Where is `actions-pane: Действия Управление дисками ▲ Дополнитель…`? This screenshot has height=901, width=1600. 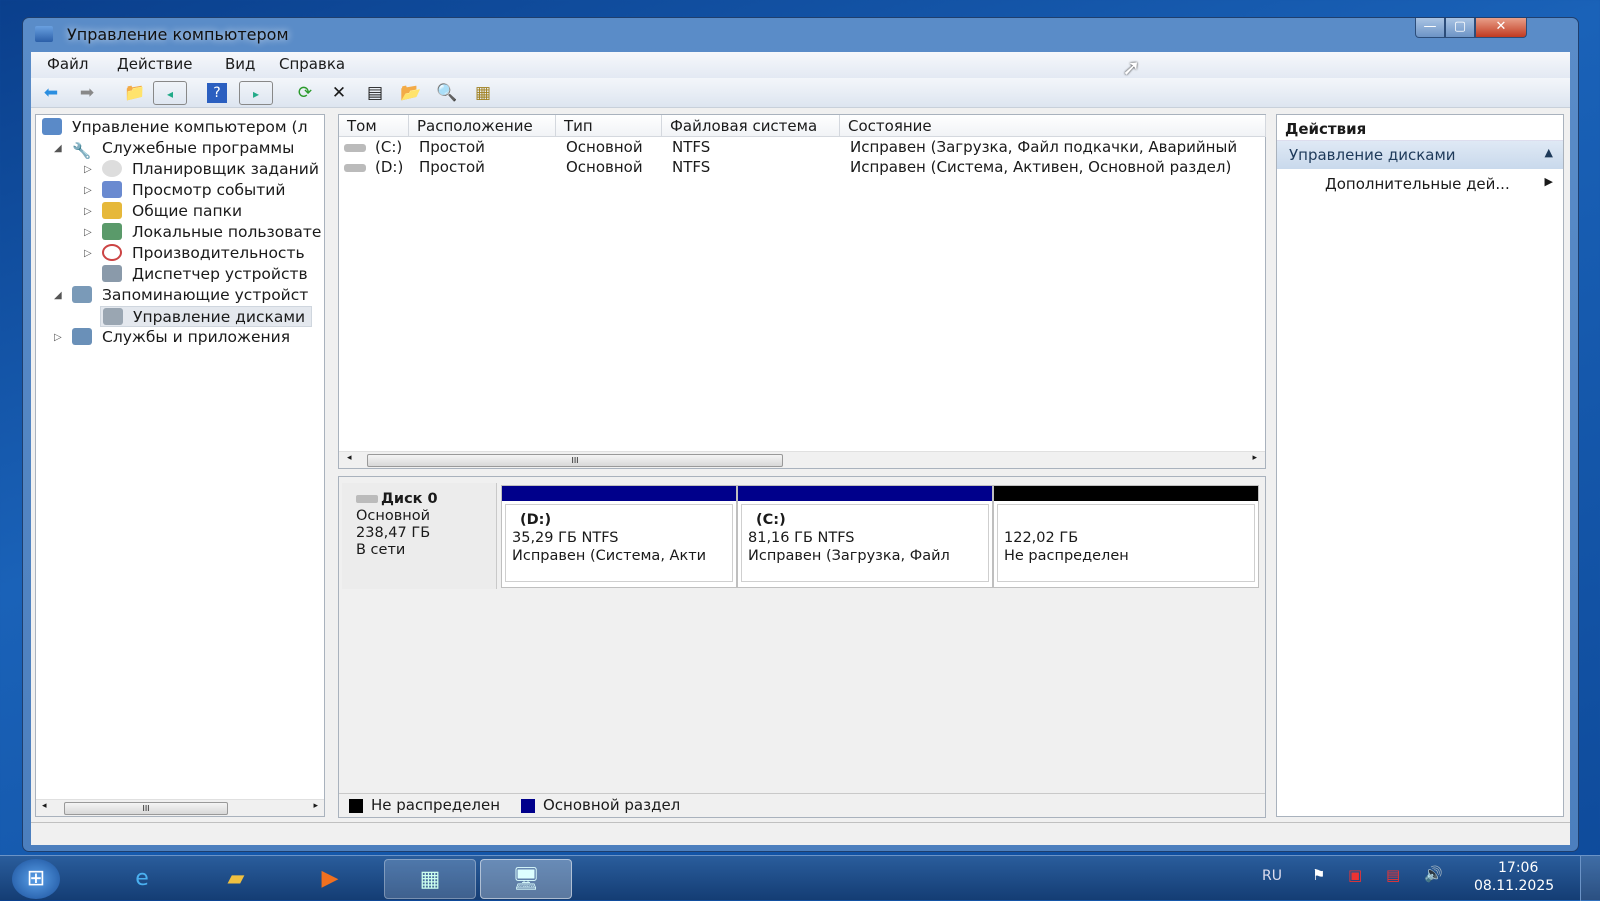
actions-pane: Действия Управление дисками ▲ Дополнитель… is located at coordinates (1420, 465).